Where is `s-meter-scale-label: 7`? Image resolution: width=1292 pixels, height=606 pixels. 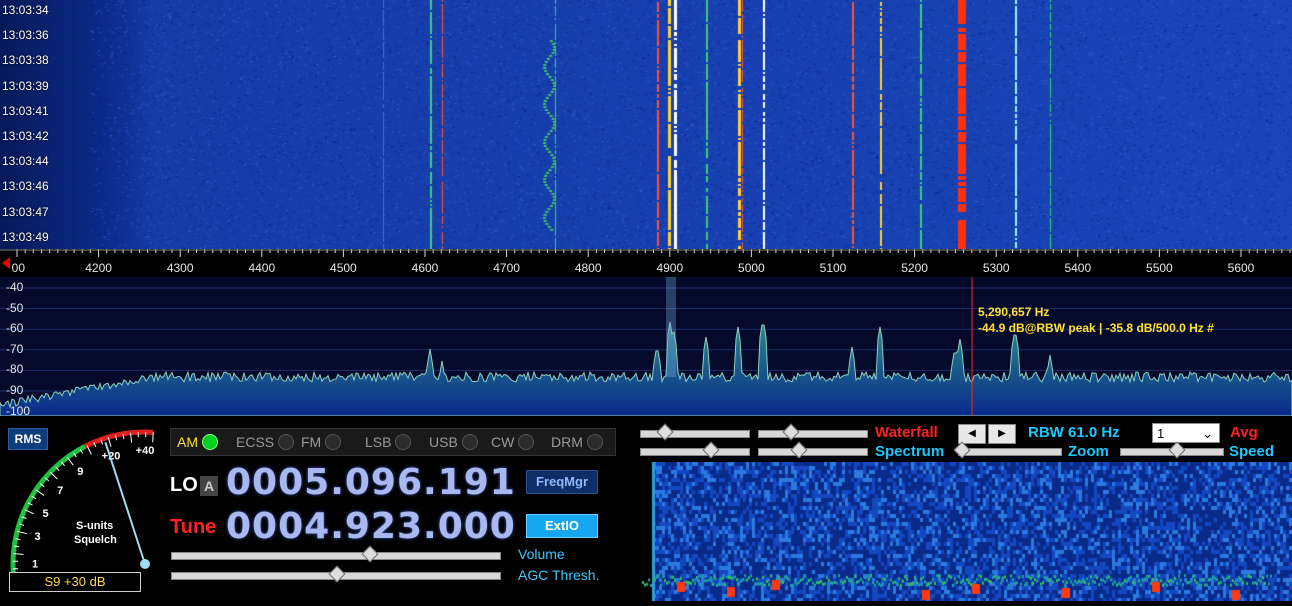
s-meter-scale-label: 7 is located at coordinates (60, 491).